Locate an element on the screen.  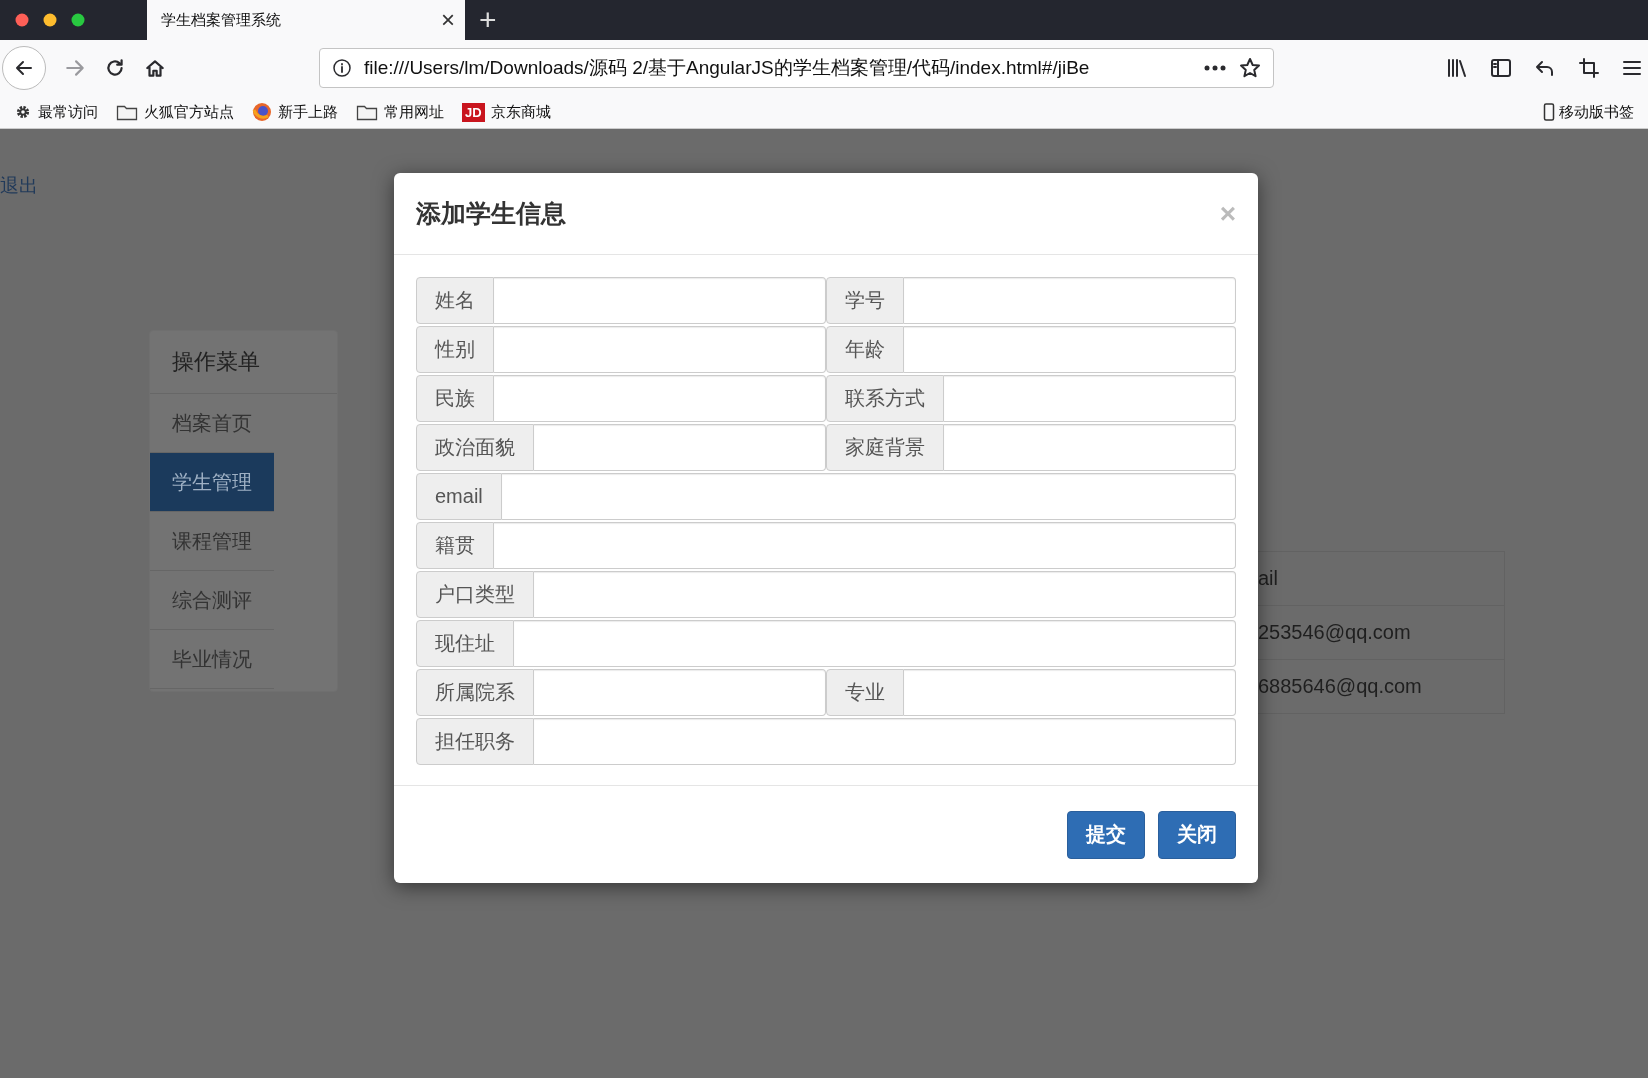
bookmark-item: 最常访问 is located at coordinates (56, 112).